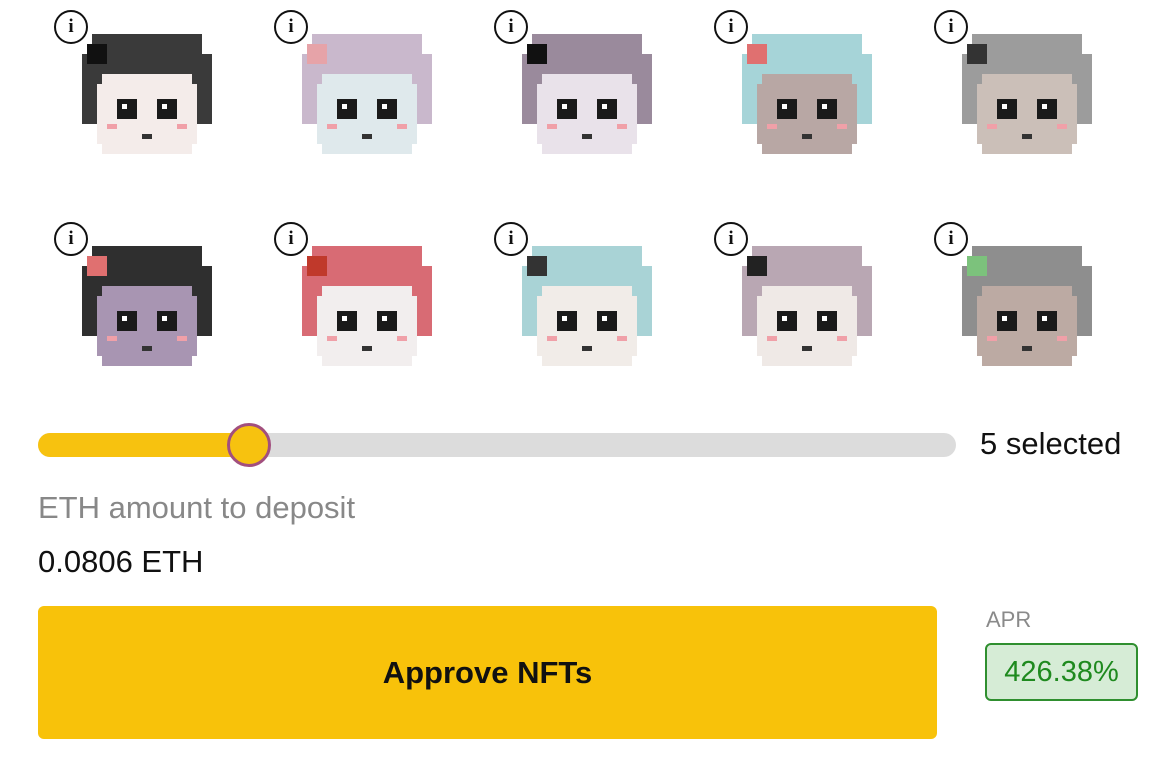  What do you see at coordinates (121, 561) in the screenshot?
I see `deposit-amount: 0.0806 ETH` at bounding box center [121, 561].